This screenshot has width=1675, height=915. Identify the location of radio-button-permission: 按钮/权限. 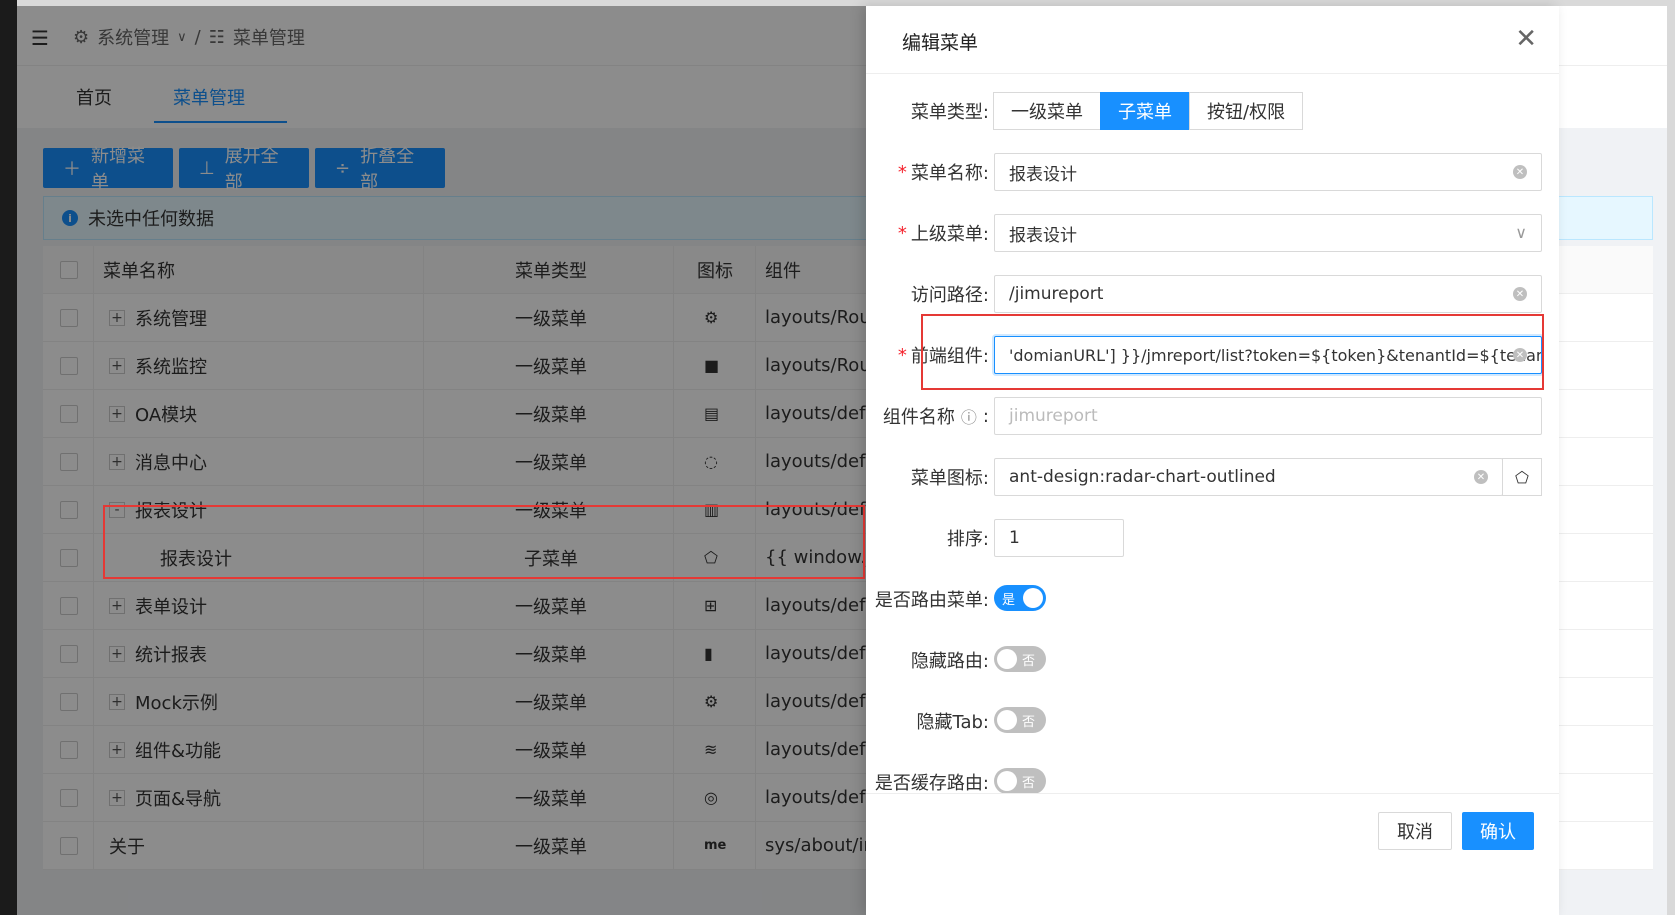
(1246, 111).